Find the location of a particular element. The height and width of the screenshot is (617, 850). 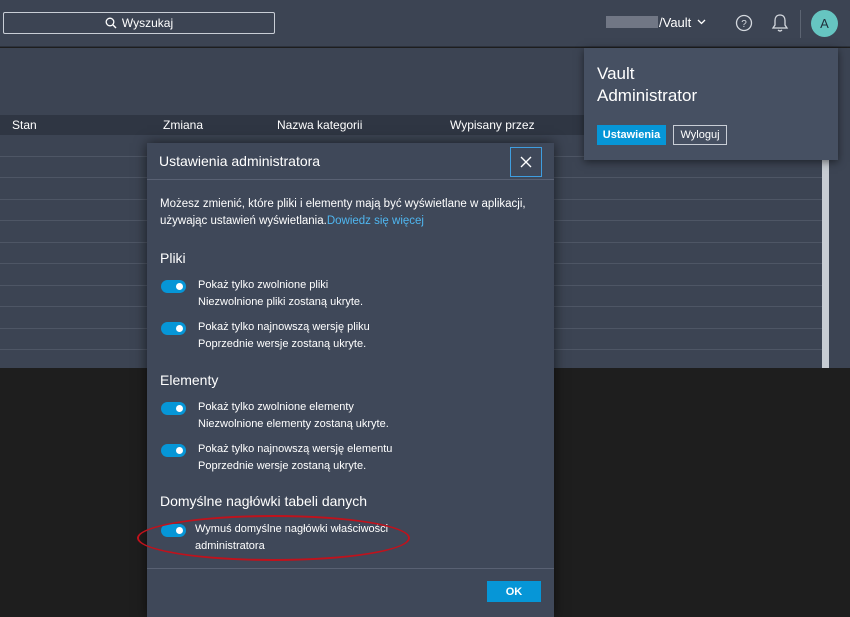

account-name-line1: Vault is located at coordinates (616, 73).